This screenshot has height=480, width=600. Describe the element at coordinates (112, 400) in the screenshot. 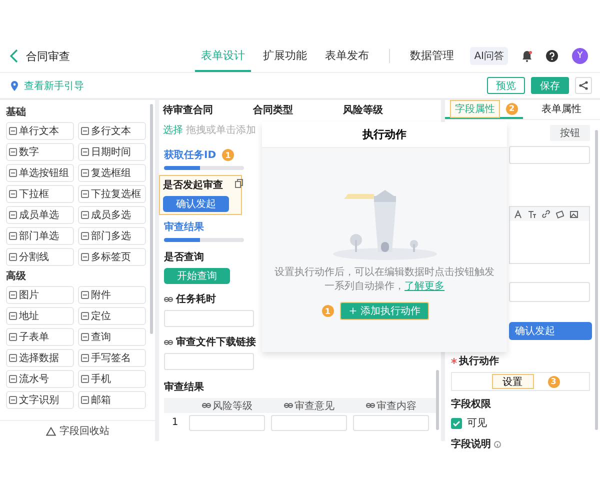

I see `field-type-item: 邮箱` at that location.